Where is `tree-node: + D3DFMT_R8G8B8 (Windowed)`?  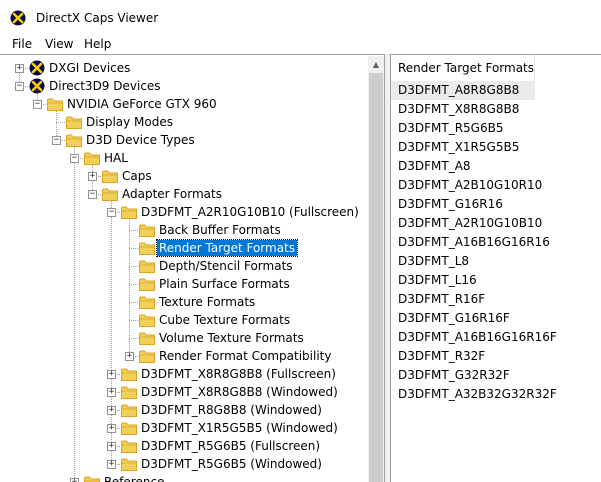 tree-node: + D3DFMT_R8G8B8 (Windowed) is located at coordinates (183, 410).